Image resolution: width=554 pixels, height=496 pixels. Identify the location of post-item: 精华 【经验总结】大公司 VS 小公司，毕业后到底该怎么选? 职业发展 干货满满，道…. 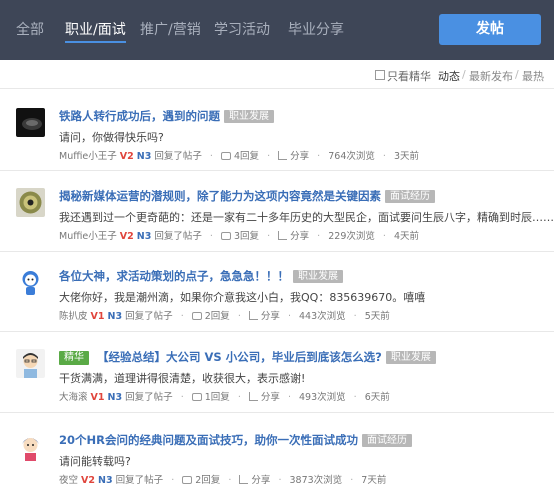
(277, 384).